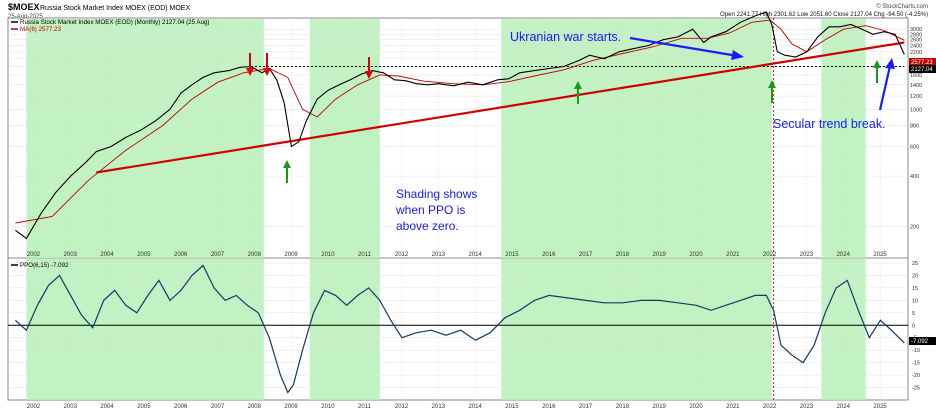  Describe the element at coordinates (71, 255) in the screenshot. I see `year-label-price-2003: 2003` at that location.